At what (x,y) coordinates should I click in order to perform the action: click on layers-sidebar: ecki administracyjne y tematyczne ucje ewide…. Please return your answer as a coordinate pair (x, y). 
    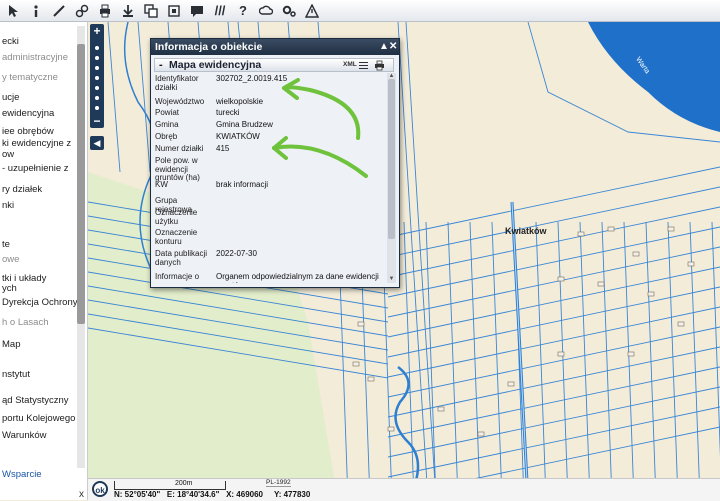
    Looking at the image, I should click on (44, 261).